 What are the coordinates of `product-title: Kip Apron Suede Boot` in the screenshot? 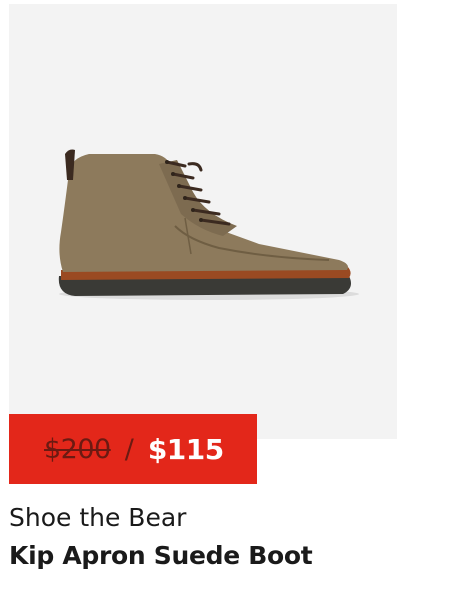 It's located at (161, 555).